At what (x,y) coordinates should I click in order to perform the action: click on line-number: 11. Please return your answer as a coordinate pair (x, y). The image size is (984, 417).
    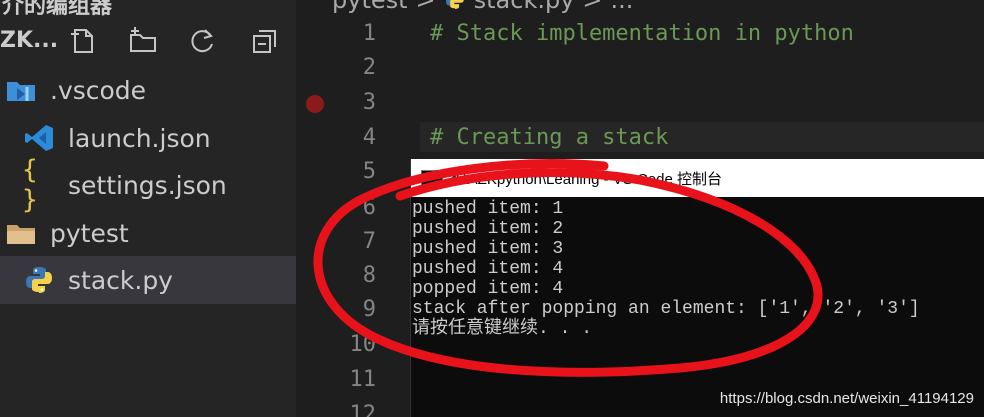
    Looking at the image, I should click on (363, 379).